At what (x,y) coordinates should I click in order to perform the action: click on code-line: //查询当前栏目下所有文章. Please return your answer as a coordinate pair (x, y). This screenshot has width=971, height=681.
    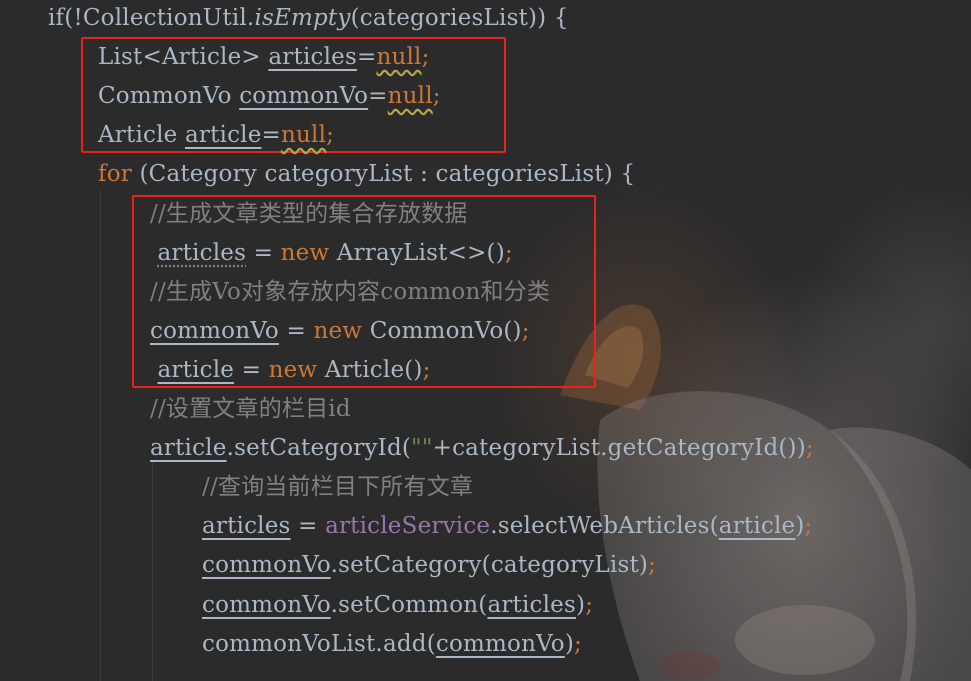
    Looking at the image, I should click on (337, 487).